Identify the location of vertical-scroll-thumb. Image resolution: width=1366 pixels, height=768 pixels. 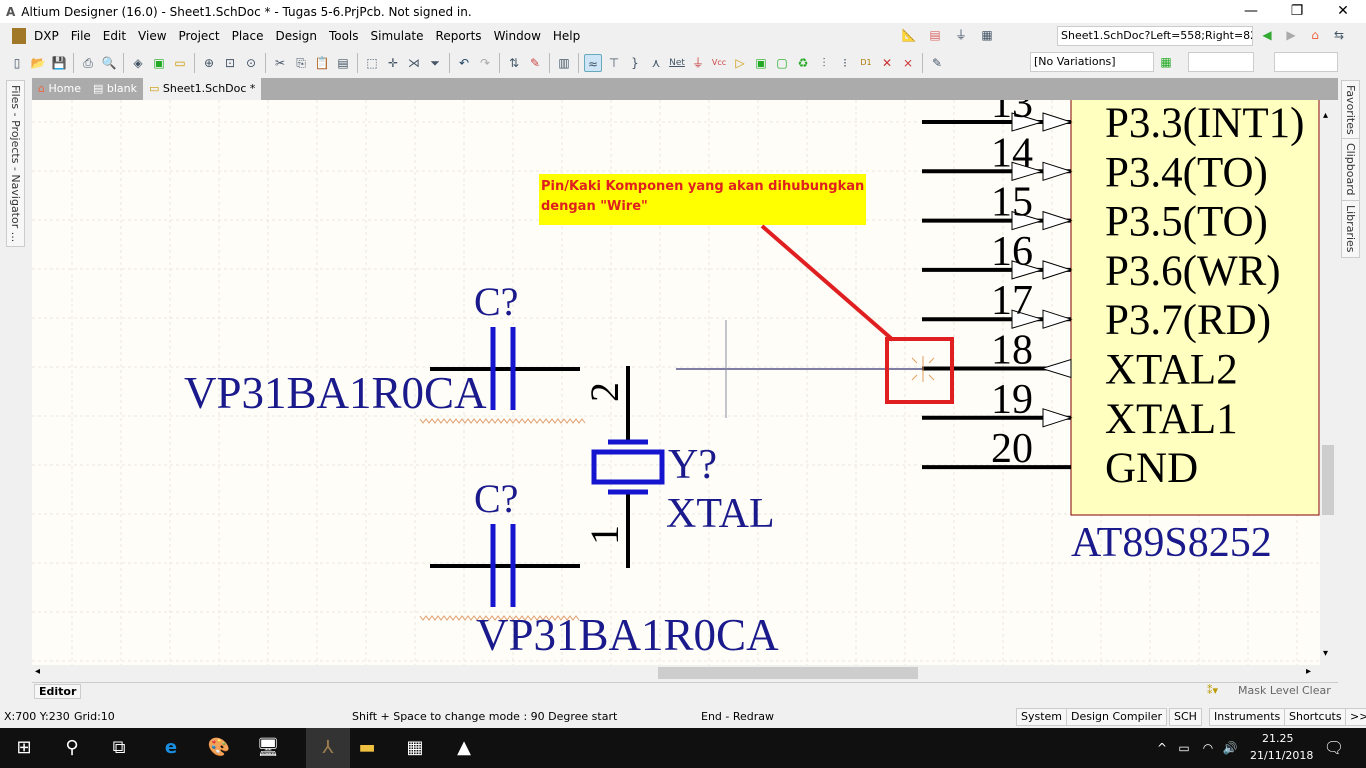
(1328, 480).